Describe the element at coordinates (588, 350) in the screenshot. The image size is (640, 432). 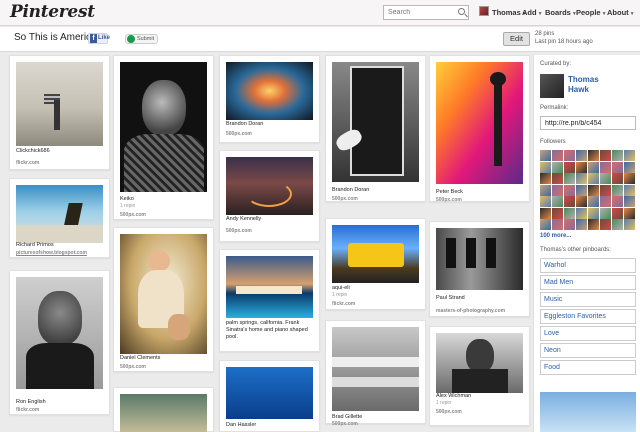
I see `pinboard-link-neon: Neon` at that location.